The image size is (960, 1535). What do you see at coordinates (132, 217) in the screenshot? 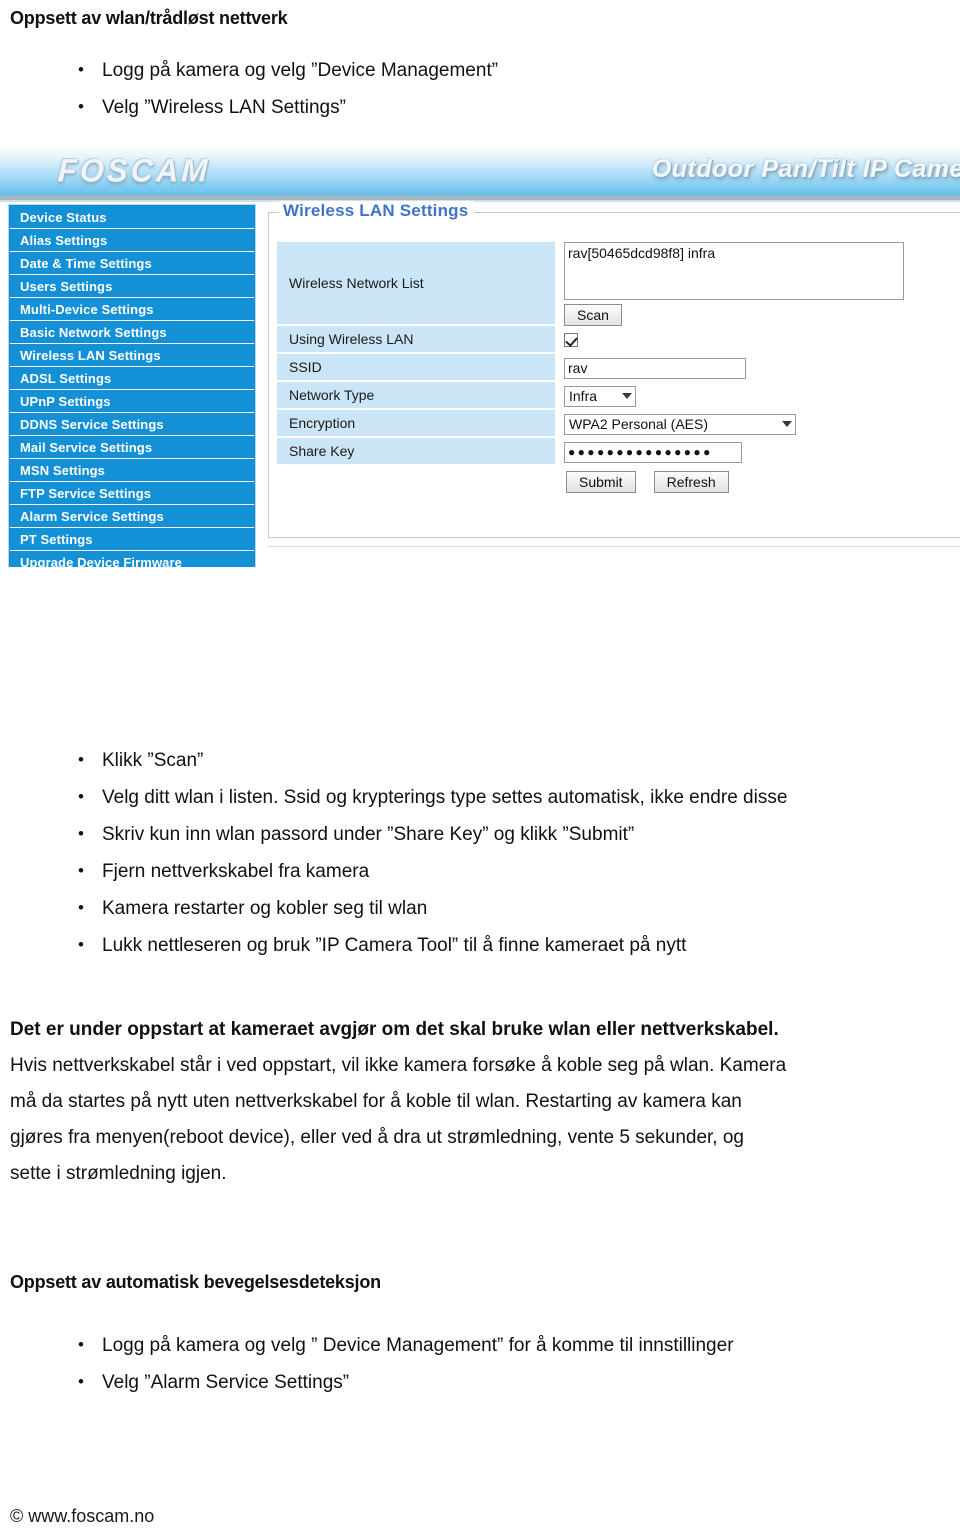
I see `sidebar-item-device-status: Device Status` at bounding box center [132, 217].